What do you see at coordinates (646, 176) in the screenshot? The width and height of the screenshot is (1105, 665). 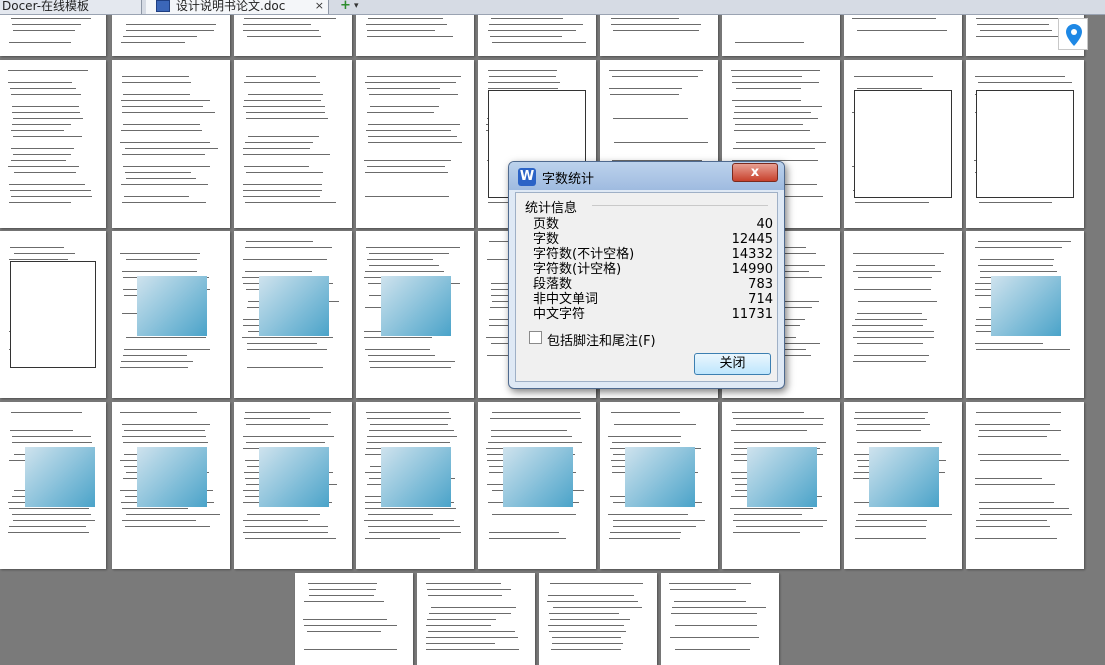 I see `dialog-titlebar: W 字数统计 x` at bounding box center [646, 176].